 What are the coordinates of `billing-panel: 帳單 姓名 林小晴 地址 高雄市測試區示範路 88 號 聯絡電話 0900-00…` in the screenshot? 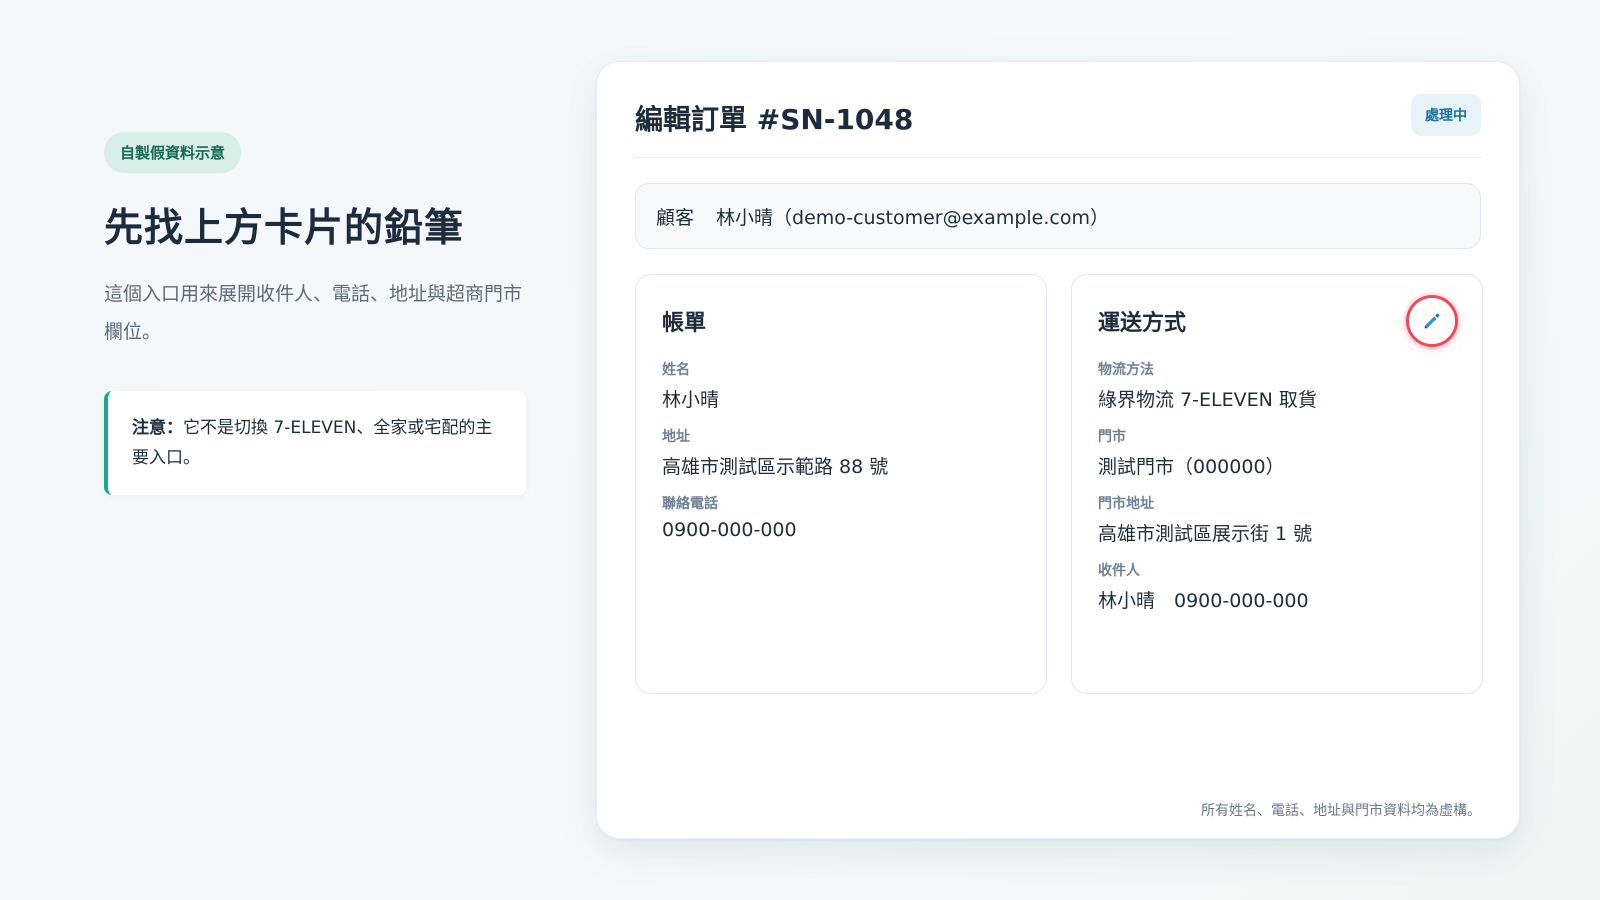 It's located at (841, 484).